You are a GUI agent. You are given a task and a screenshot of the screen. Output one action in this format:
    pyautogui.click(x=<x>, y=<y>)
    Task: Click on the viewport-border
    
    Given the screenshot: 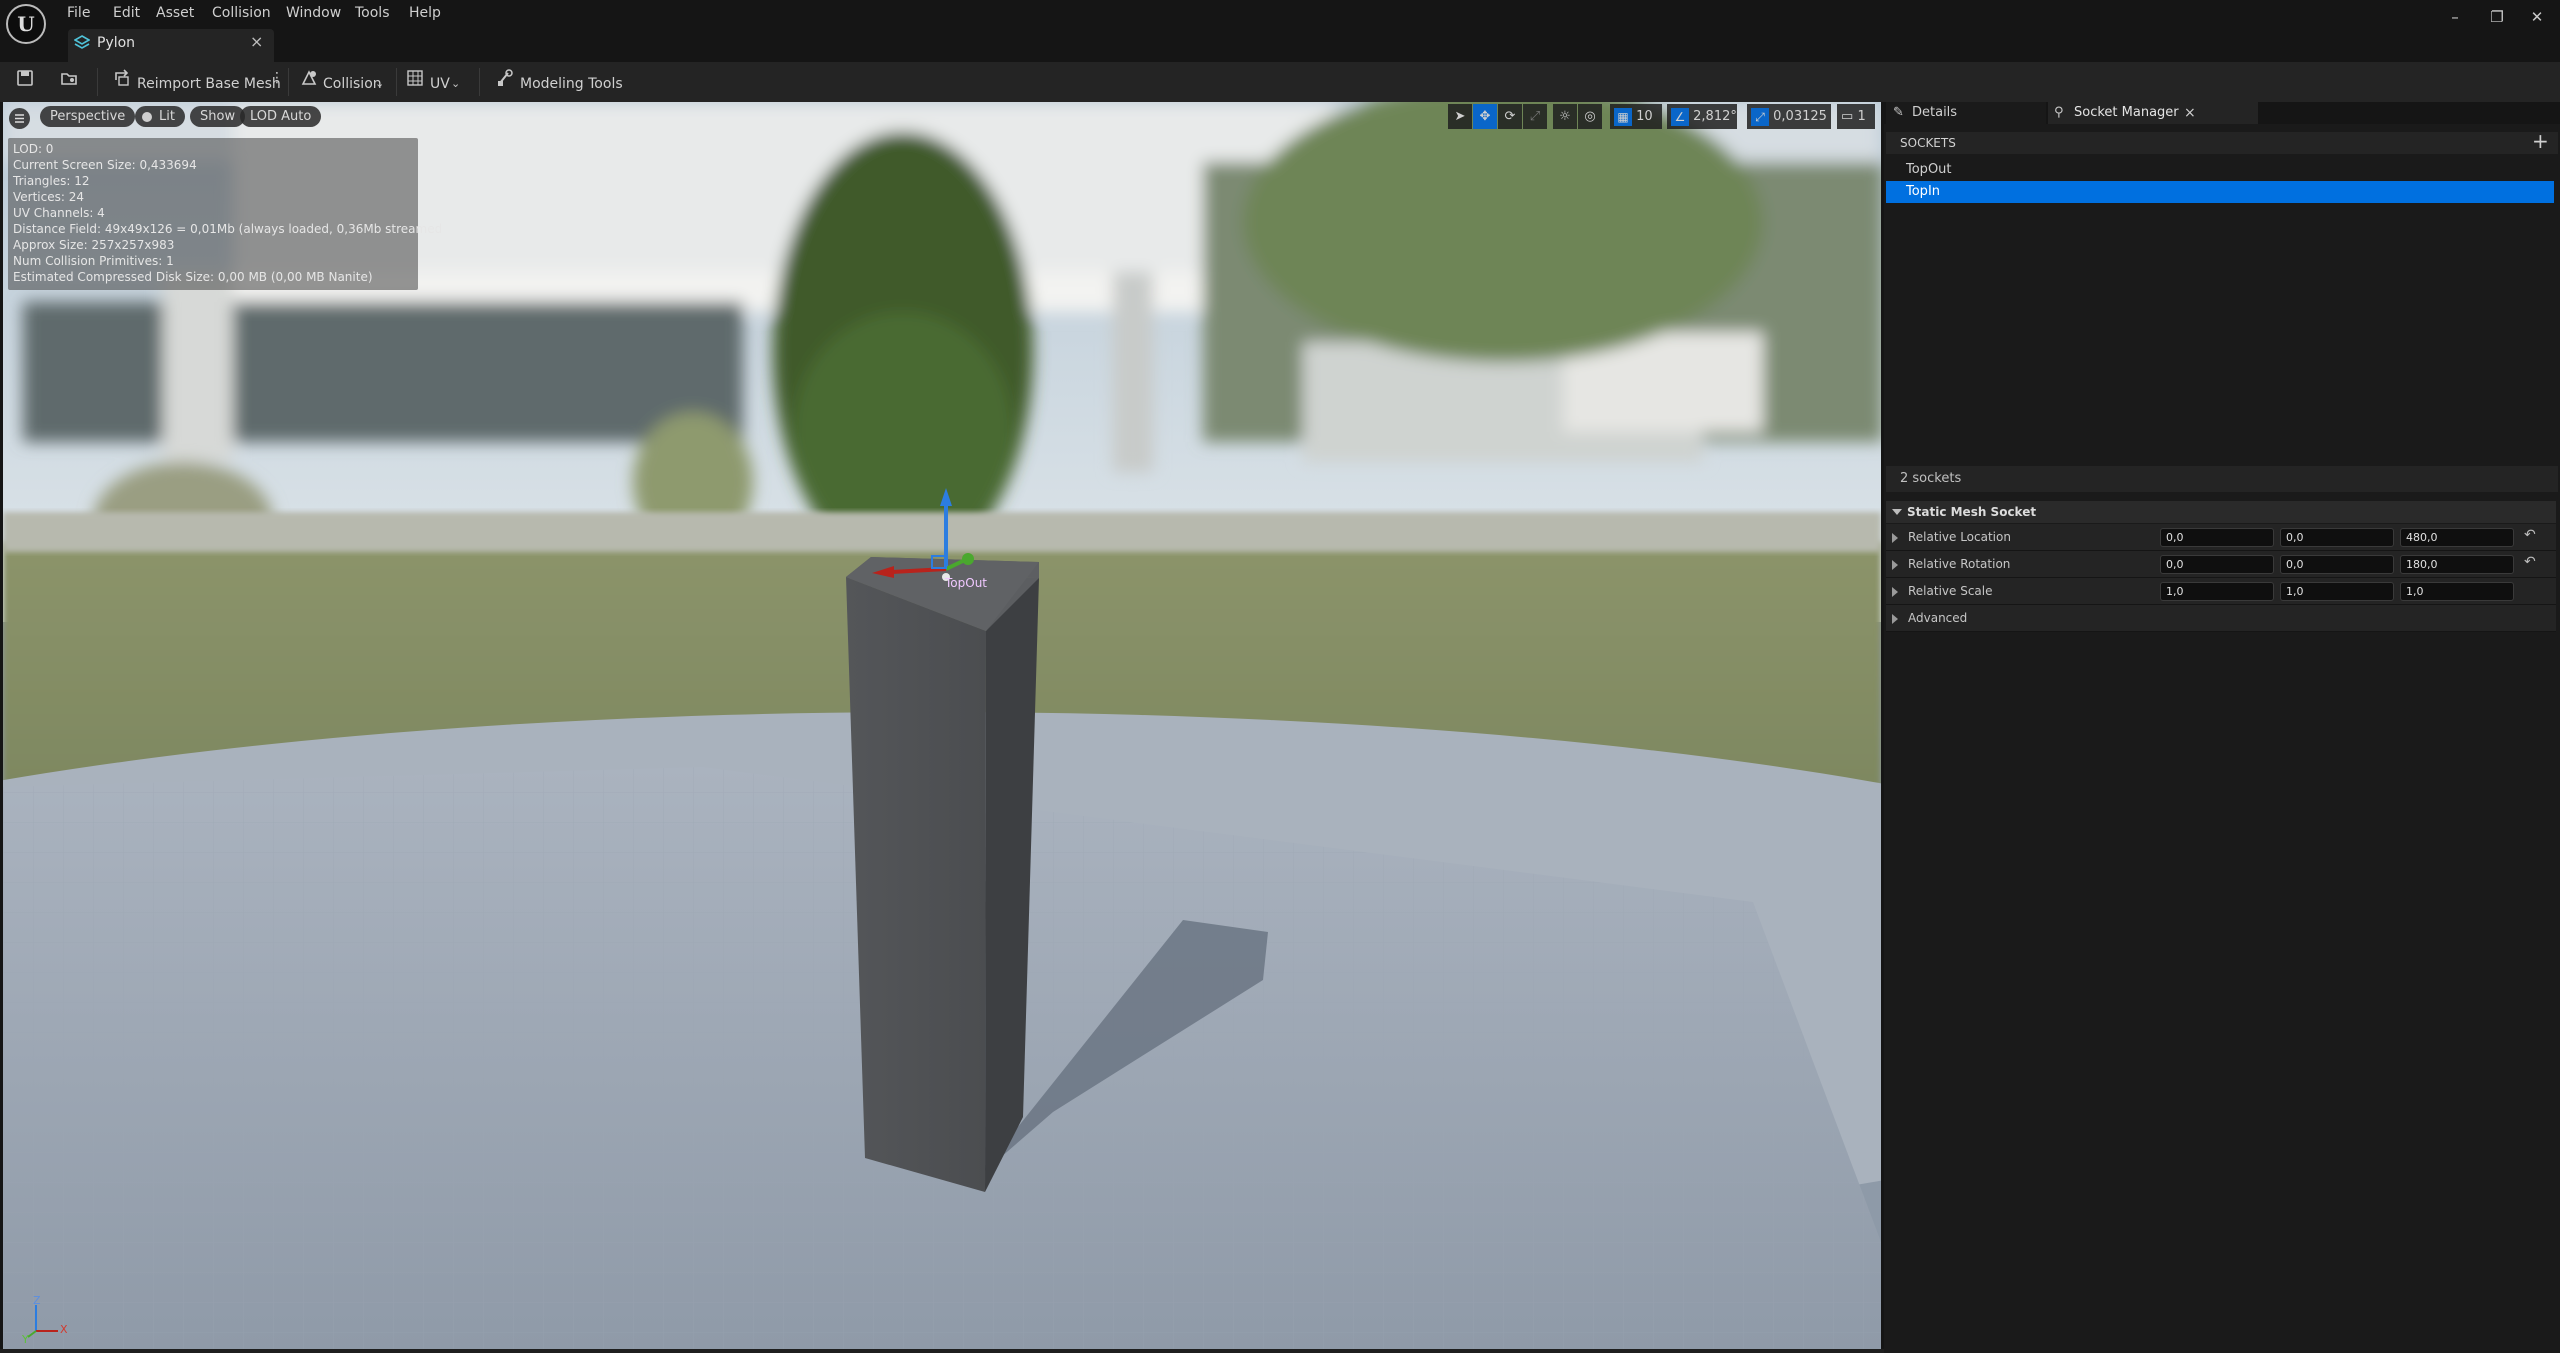 What is the action you would take?
    pyautogui.click(x=942, y=1351)
    